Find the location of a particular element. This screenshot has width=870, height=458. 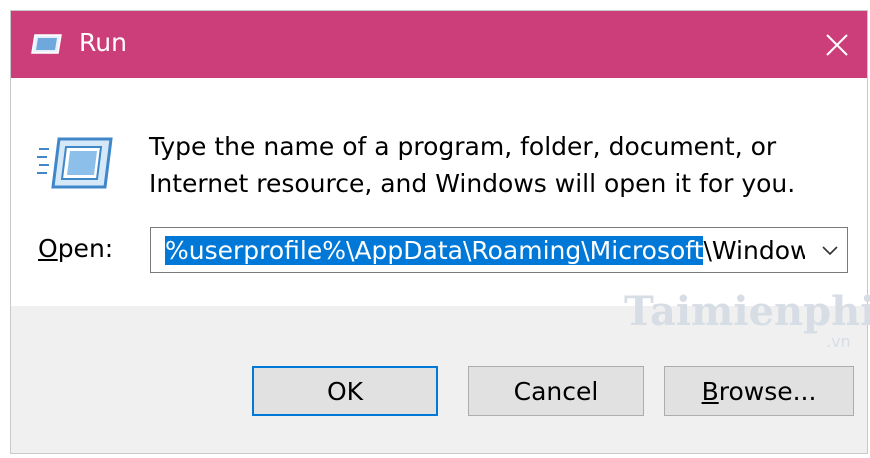

dropdown-button is located at coordinates (830, 250).